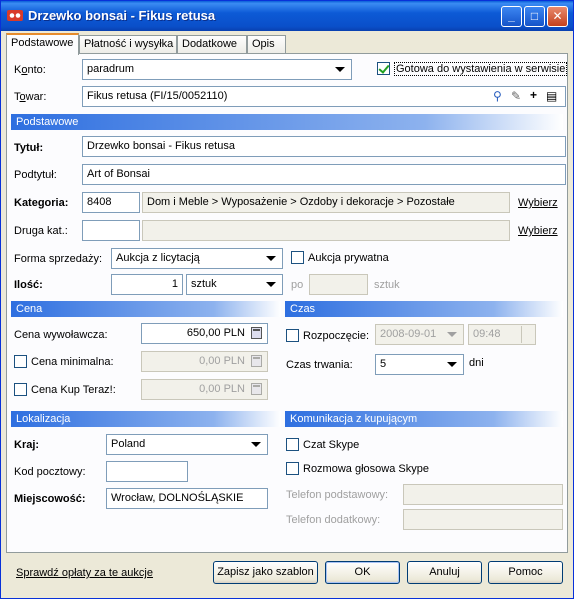 The height and width of the screenshot is (599, 574). What do you see at coordinates (502, 334) in the screenshot?
I see `start-time-input: 09:48` at bounding box center [502, 334].